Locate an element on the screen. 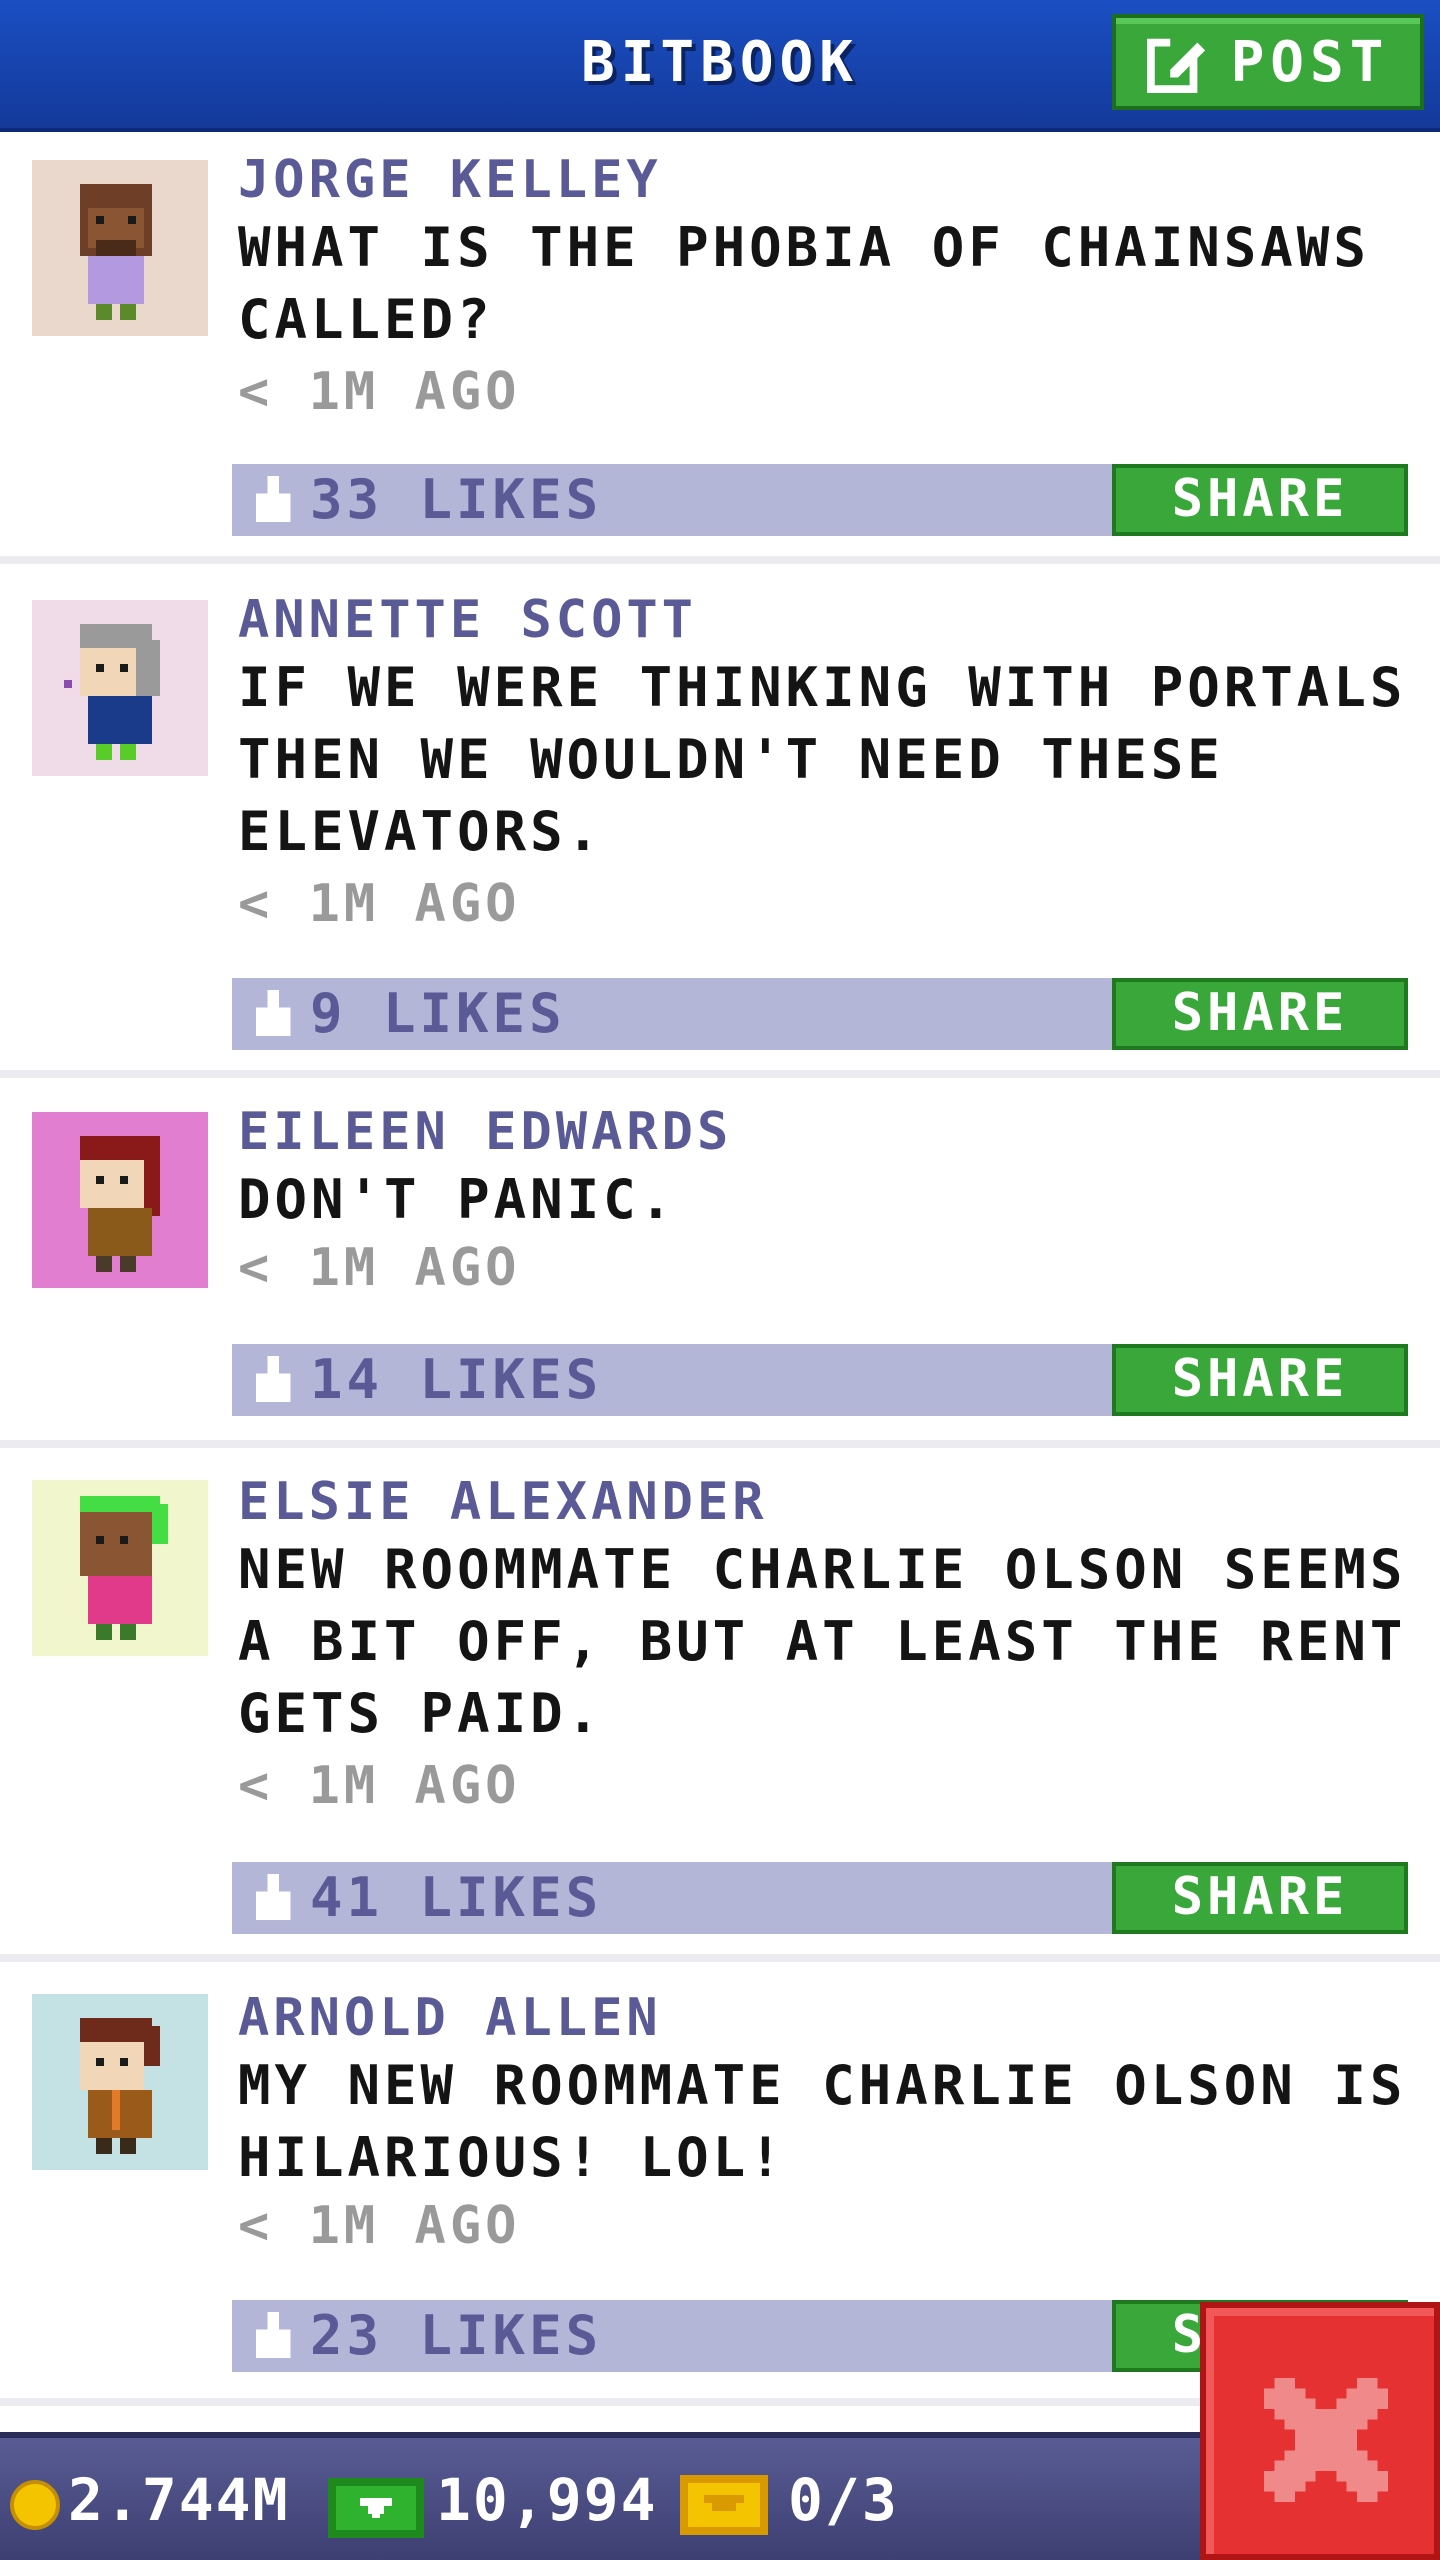 The height and width of the screenshot is (2560, 1440). post-author-name: ANNETTE SCOTT is located at coordinates (467, 620).